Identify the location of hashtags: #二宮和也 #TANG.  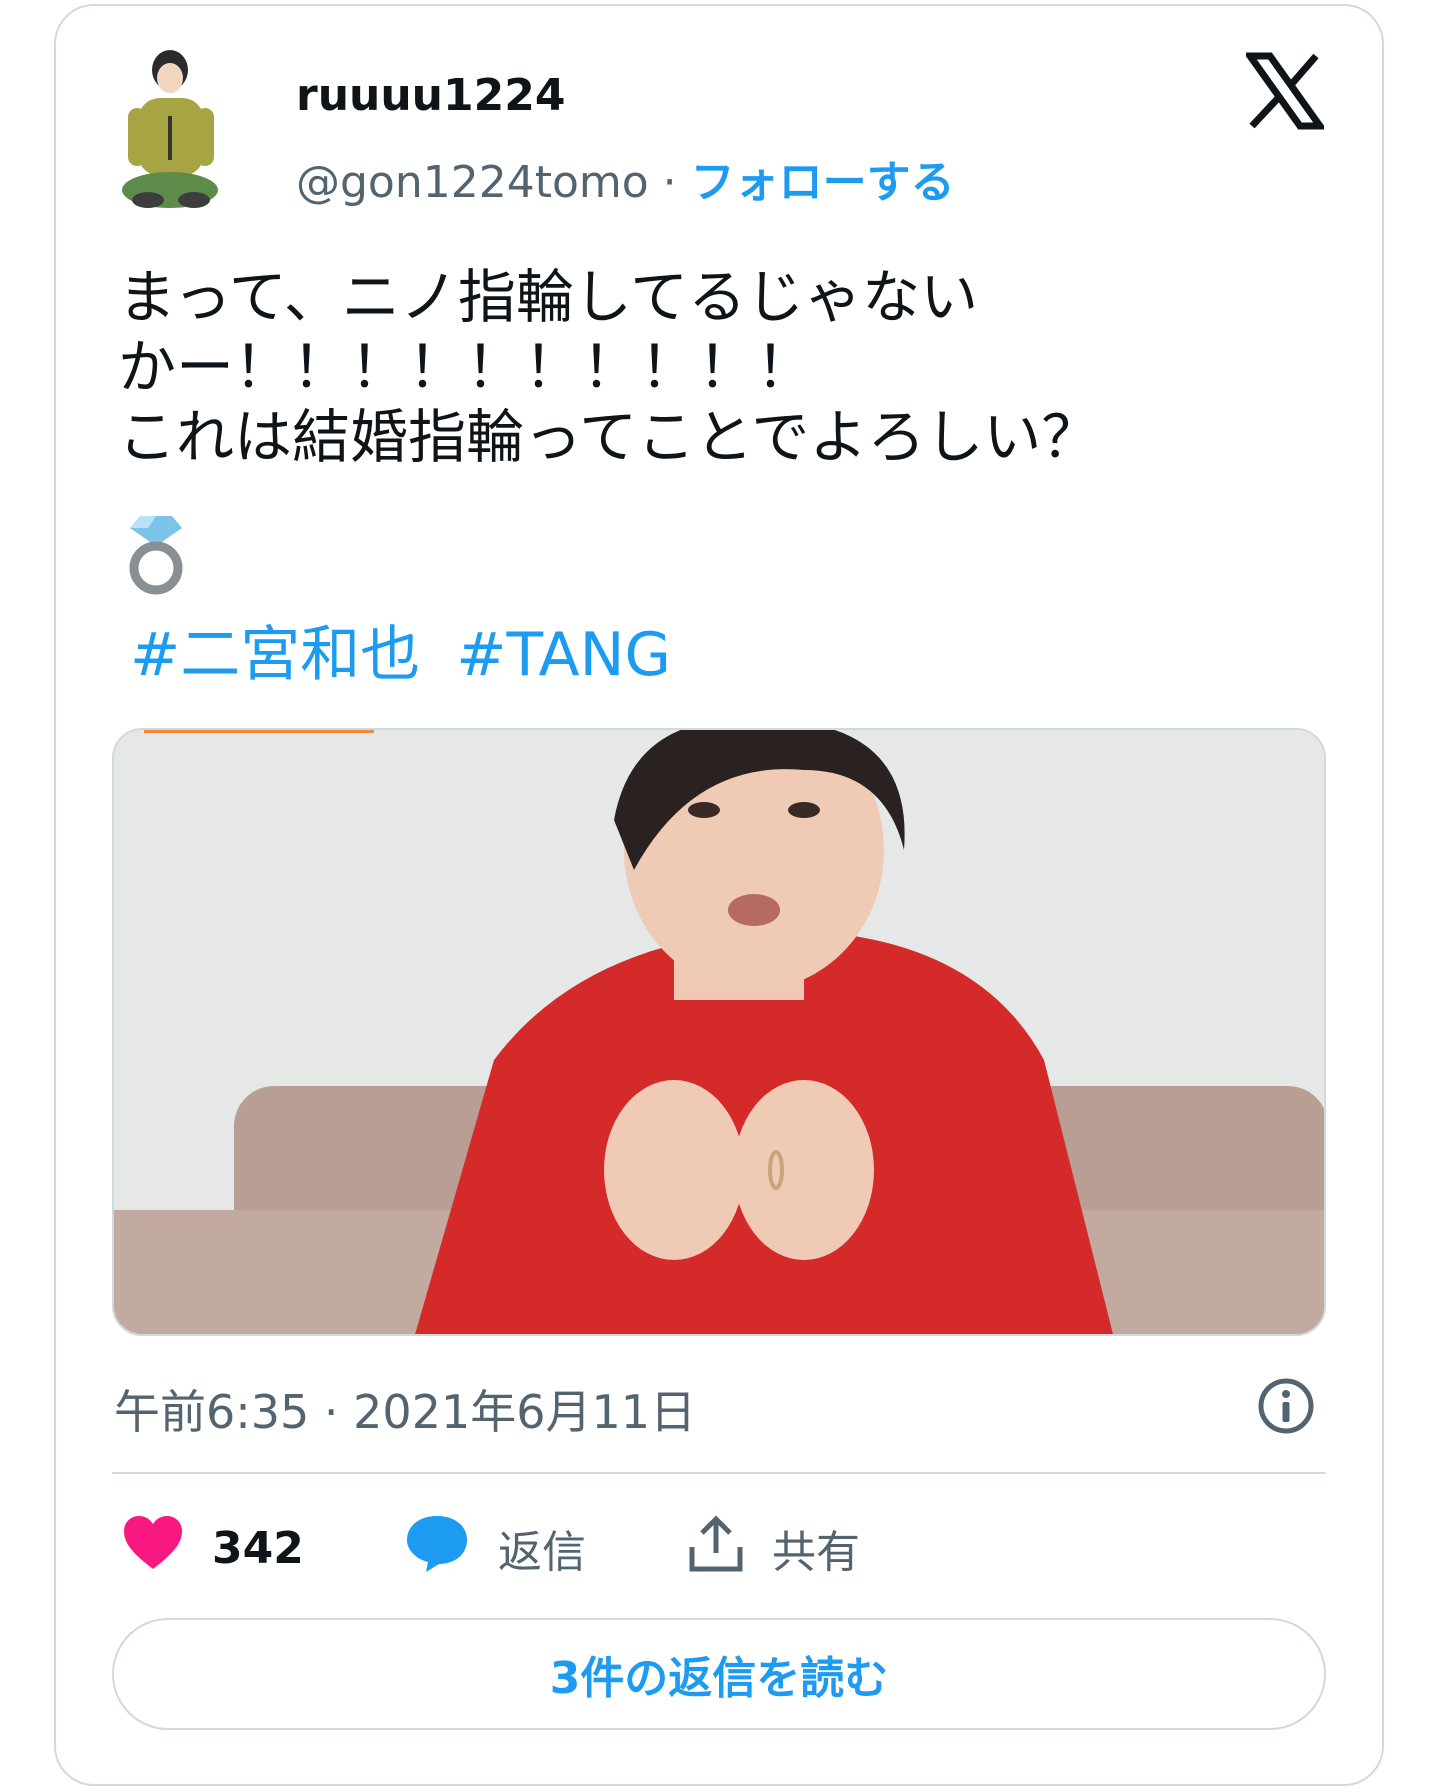
(418, 649).